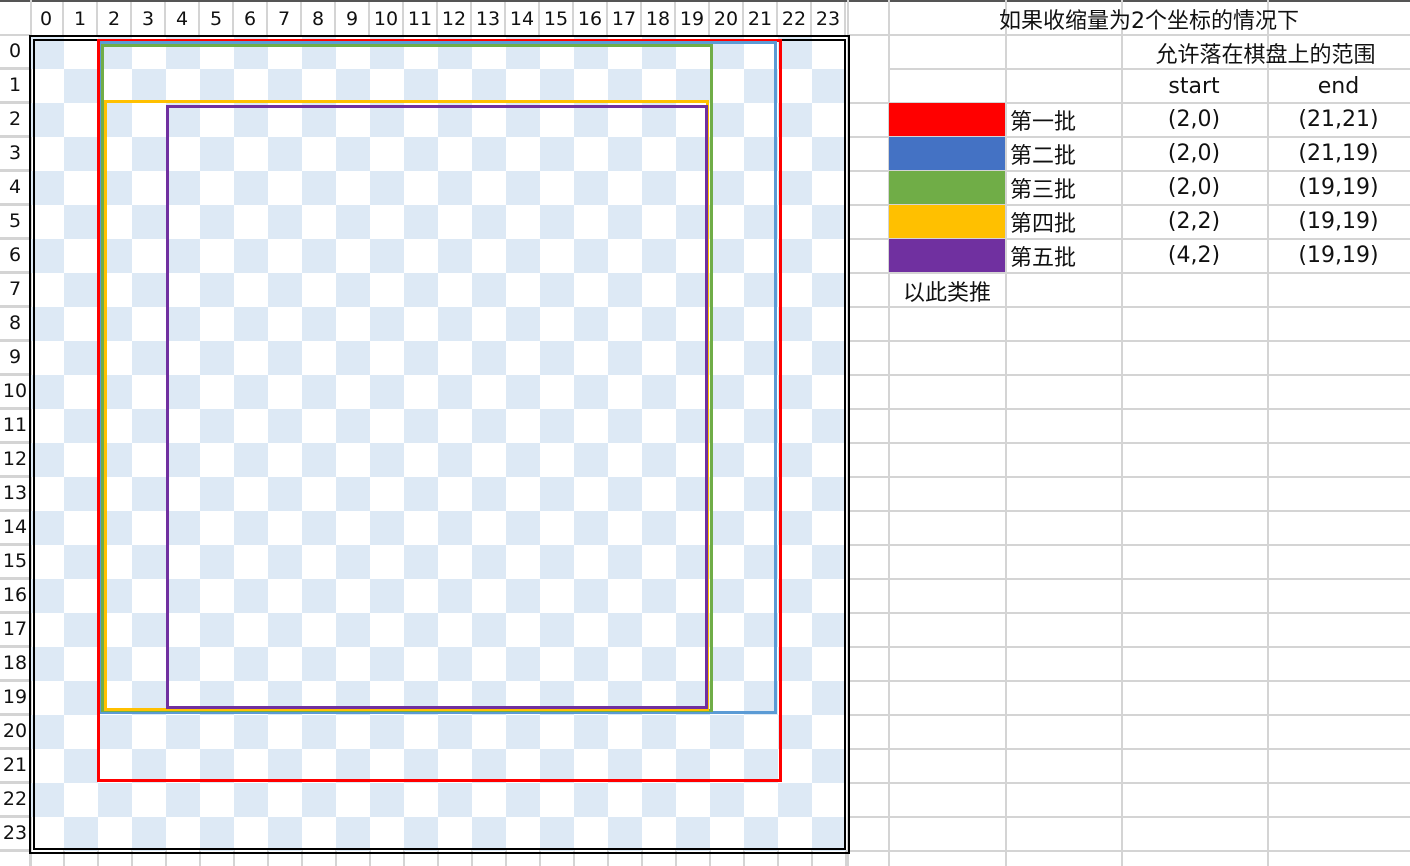 This screenshot has height=866, width=1410. Describe the element at coordinates (1194, 255) in the screenshot. I see `batch-start: (4,2)` at that location.